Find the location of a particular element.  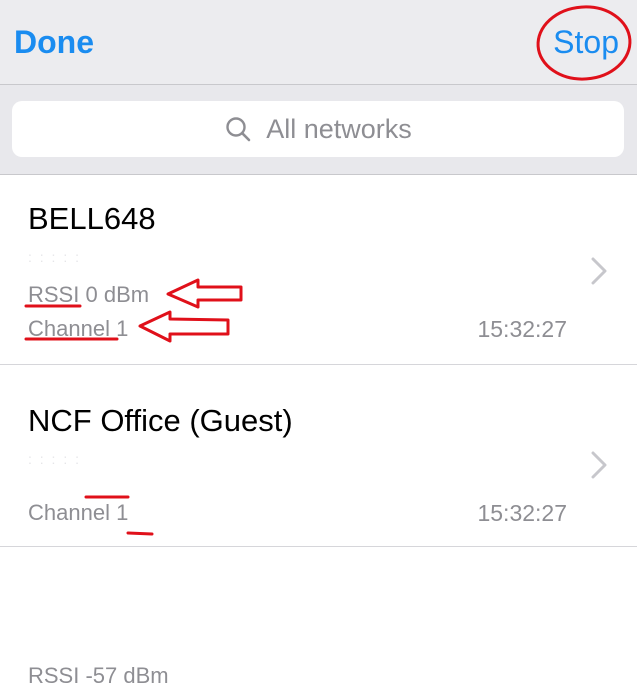

rssi-readout: RSSI -57 dBm is located at coordinates (98, 676).